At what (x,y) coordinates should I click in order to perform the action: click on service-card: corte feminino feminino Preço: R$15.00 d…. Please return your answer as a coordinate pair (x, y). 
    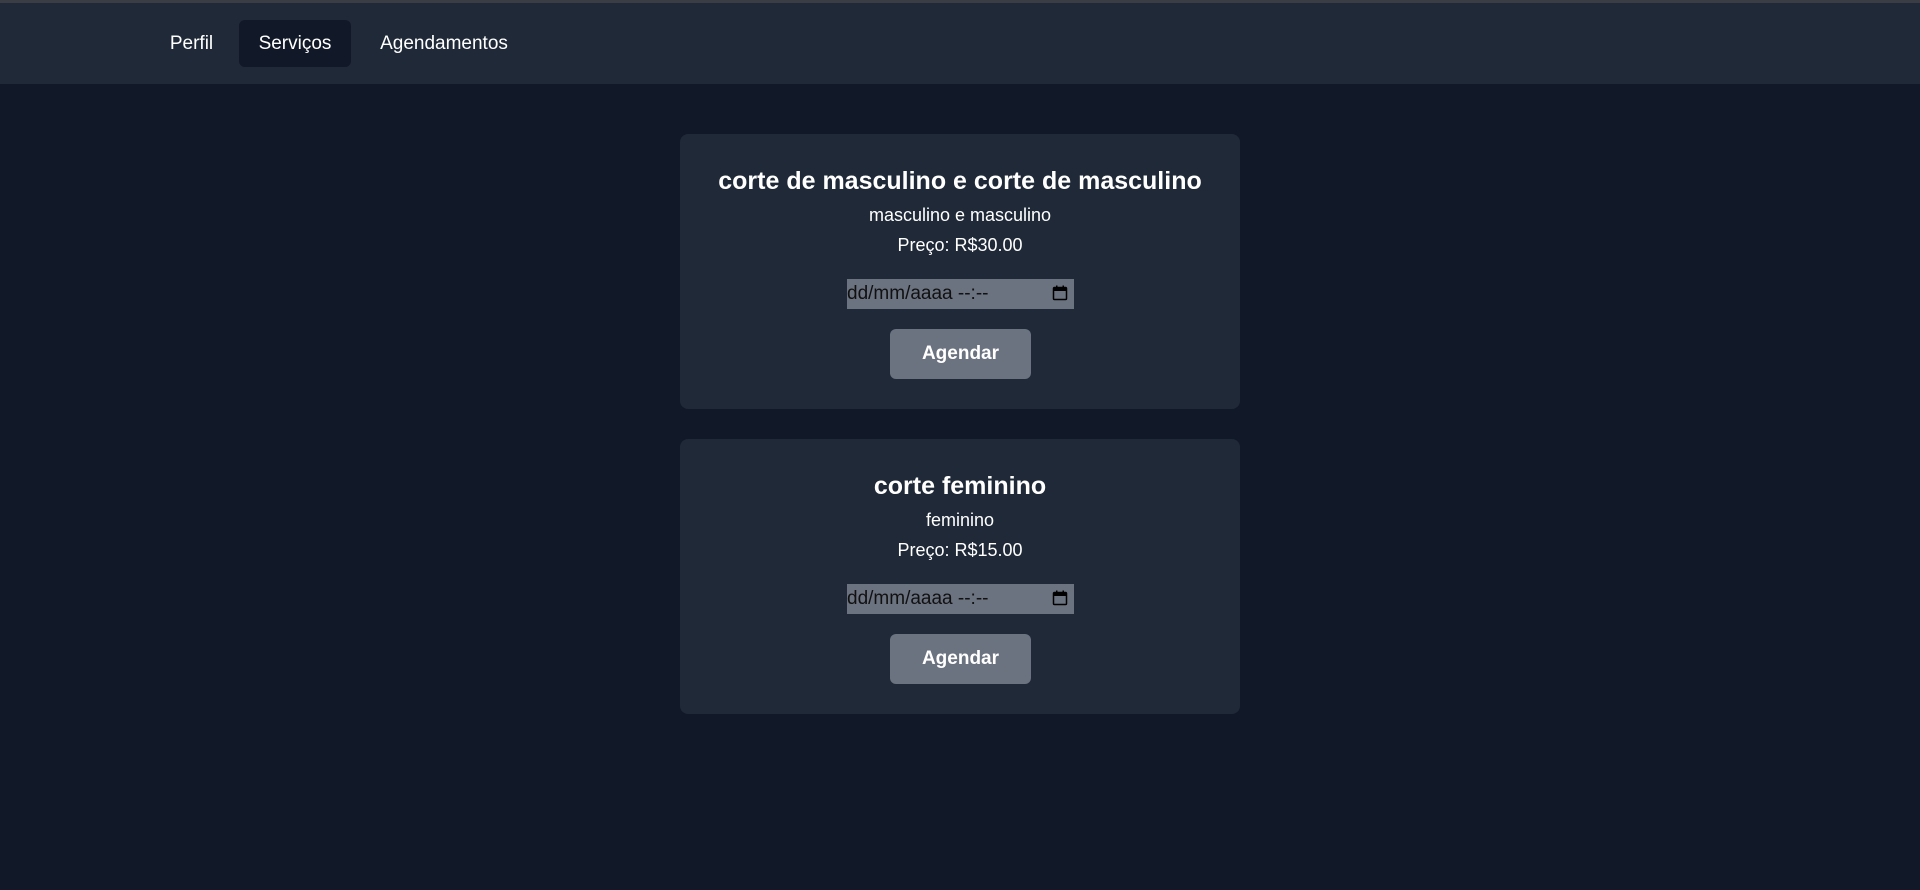
    Looking at the image, I should click on (960, 576).